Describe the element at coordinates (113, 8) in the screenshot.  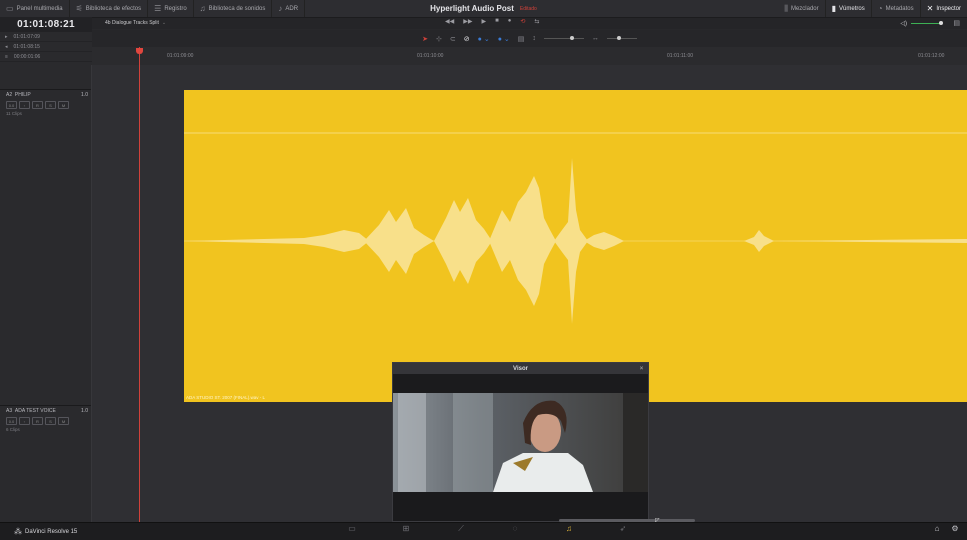
I see `effects-library-label: Biblioteca de efectos` at that location.